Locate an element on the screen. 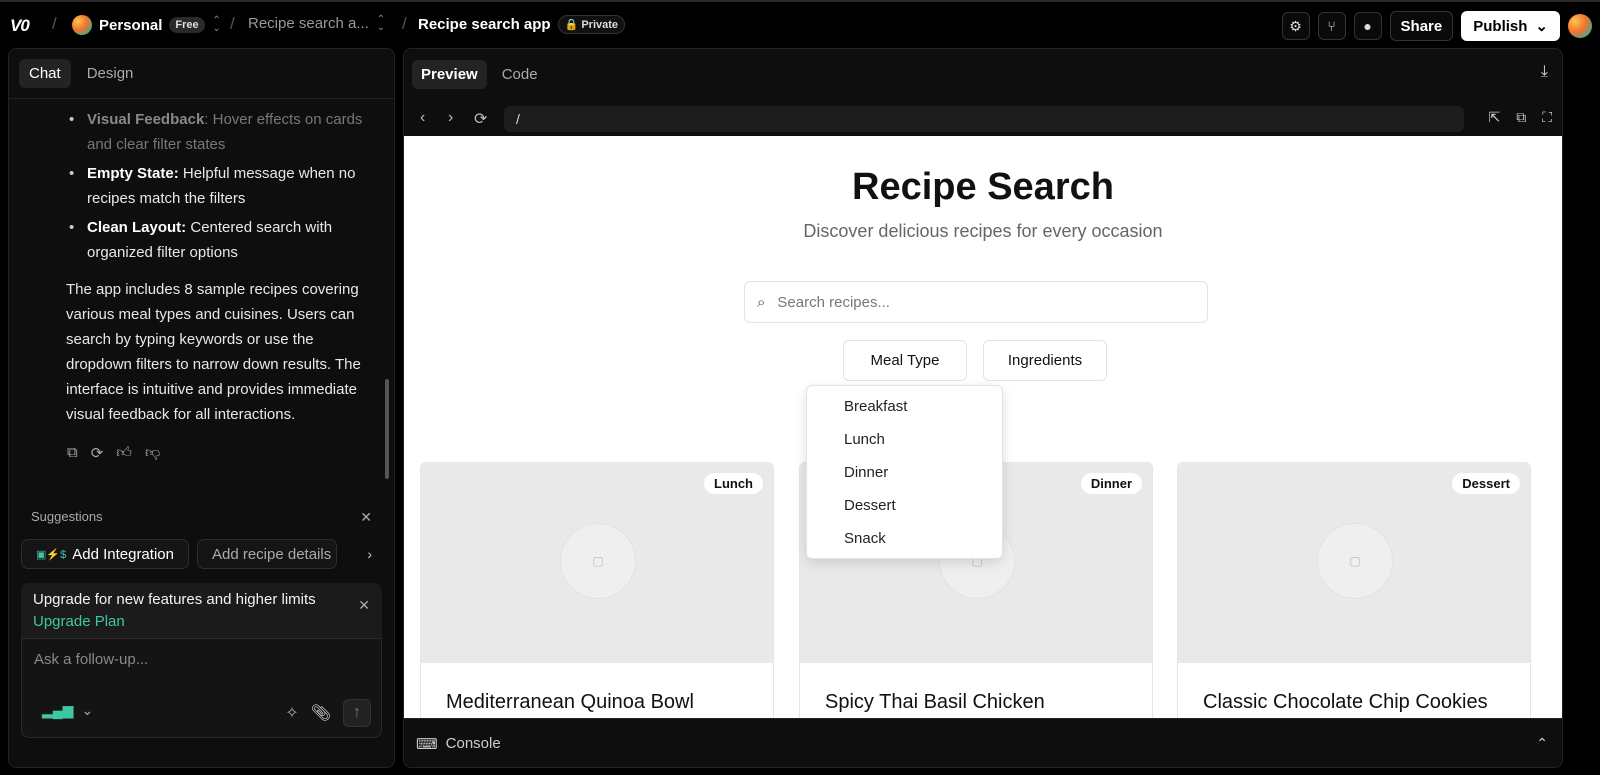 Image resolution: width=1600 pixels, height=775 pixels. meal-type-dropdown: Breakfast Lunch Dinner Dessert Snack is located at coordinates (904, 472).